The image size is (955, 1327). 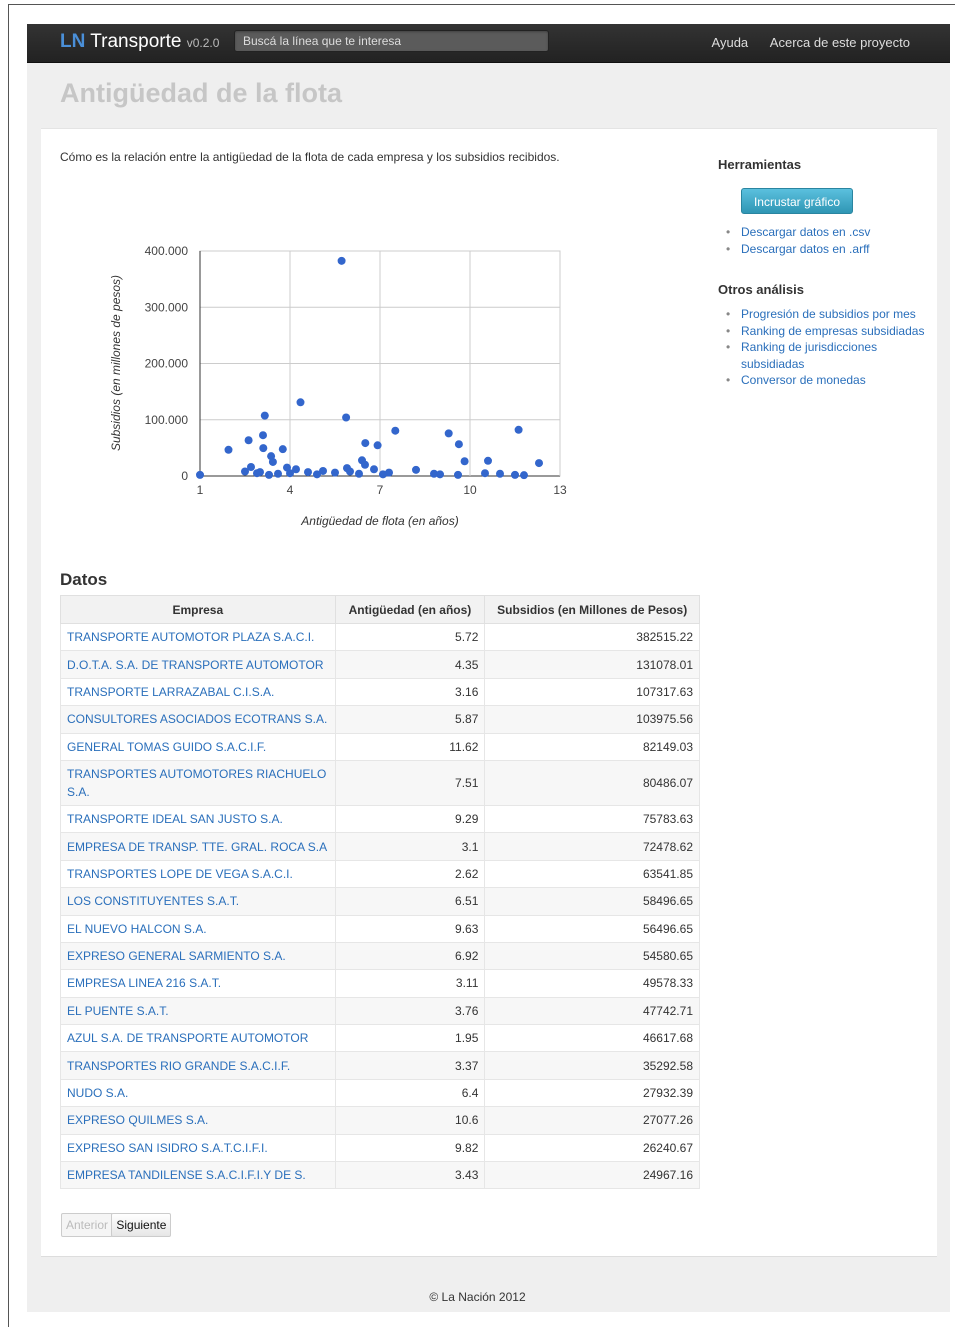 What do you see at coordinates (592, 1093) in the screenshot?
I see `subsidios-cell: 27932.39` at bounding box center [592, 1093].